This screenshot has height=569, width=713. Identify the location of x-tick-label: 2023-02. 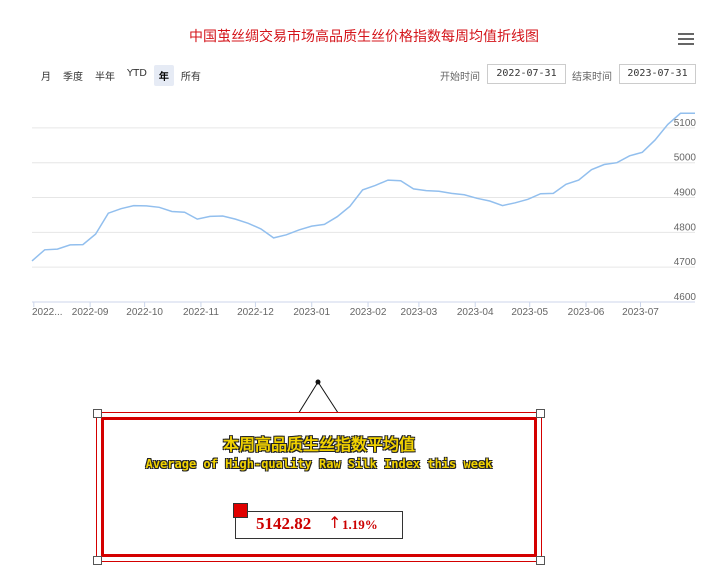
(368, 312).